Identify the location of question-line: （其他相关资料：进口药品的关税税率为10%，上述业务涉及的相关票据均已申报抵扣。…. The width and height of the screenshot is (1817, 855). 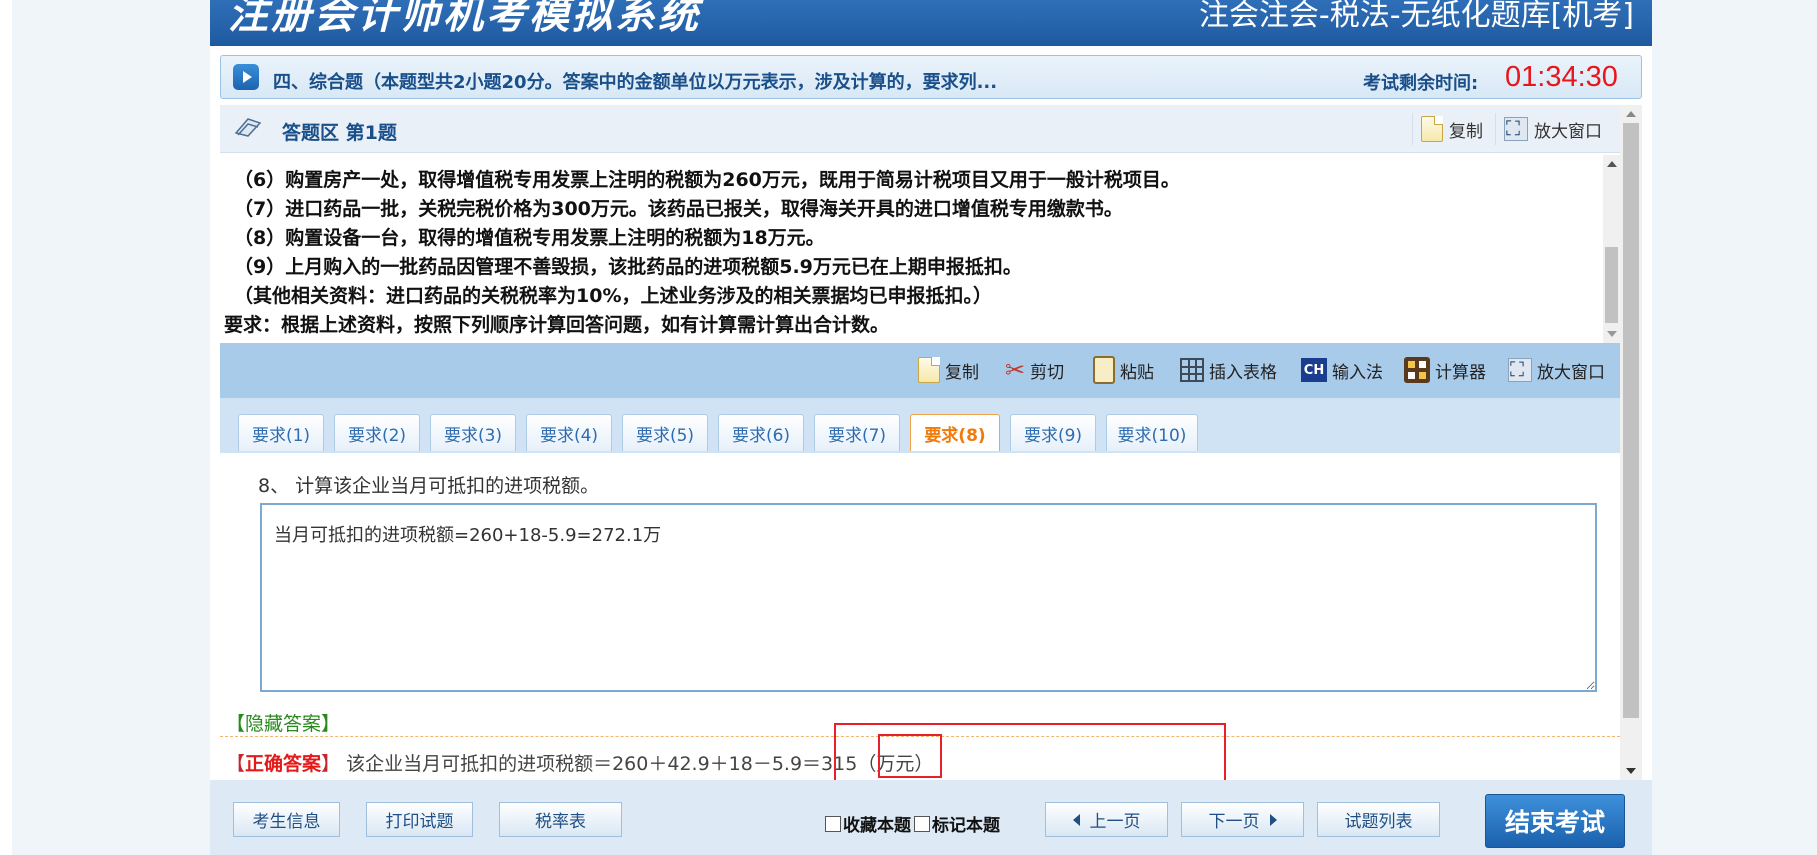
(613, 296).